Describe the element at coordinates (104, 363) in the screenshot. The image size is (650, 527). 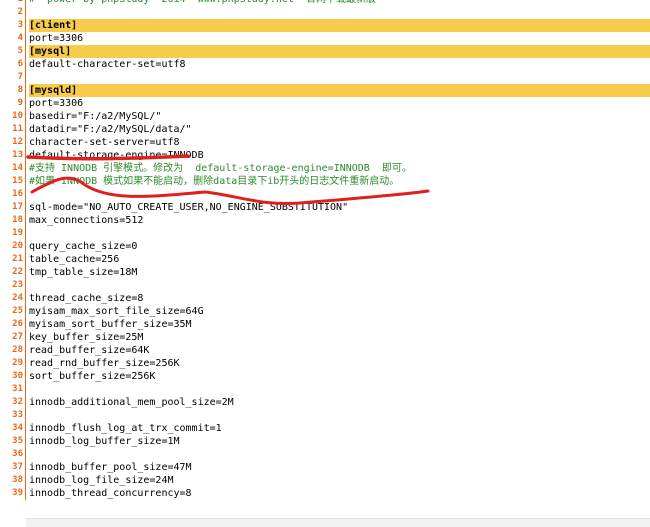
I see `line-text: read_rnd_buffer_size=256K` at that location.